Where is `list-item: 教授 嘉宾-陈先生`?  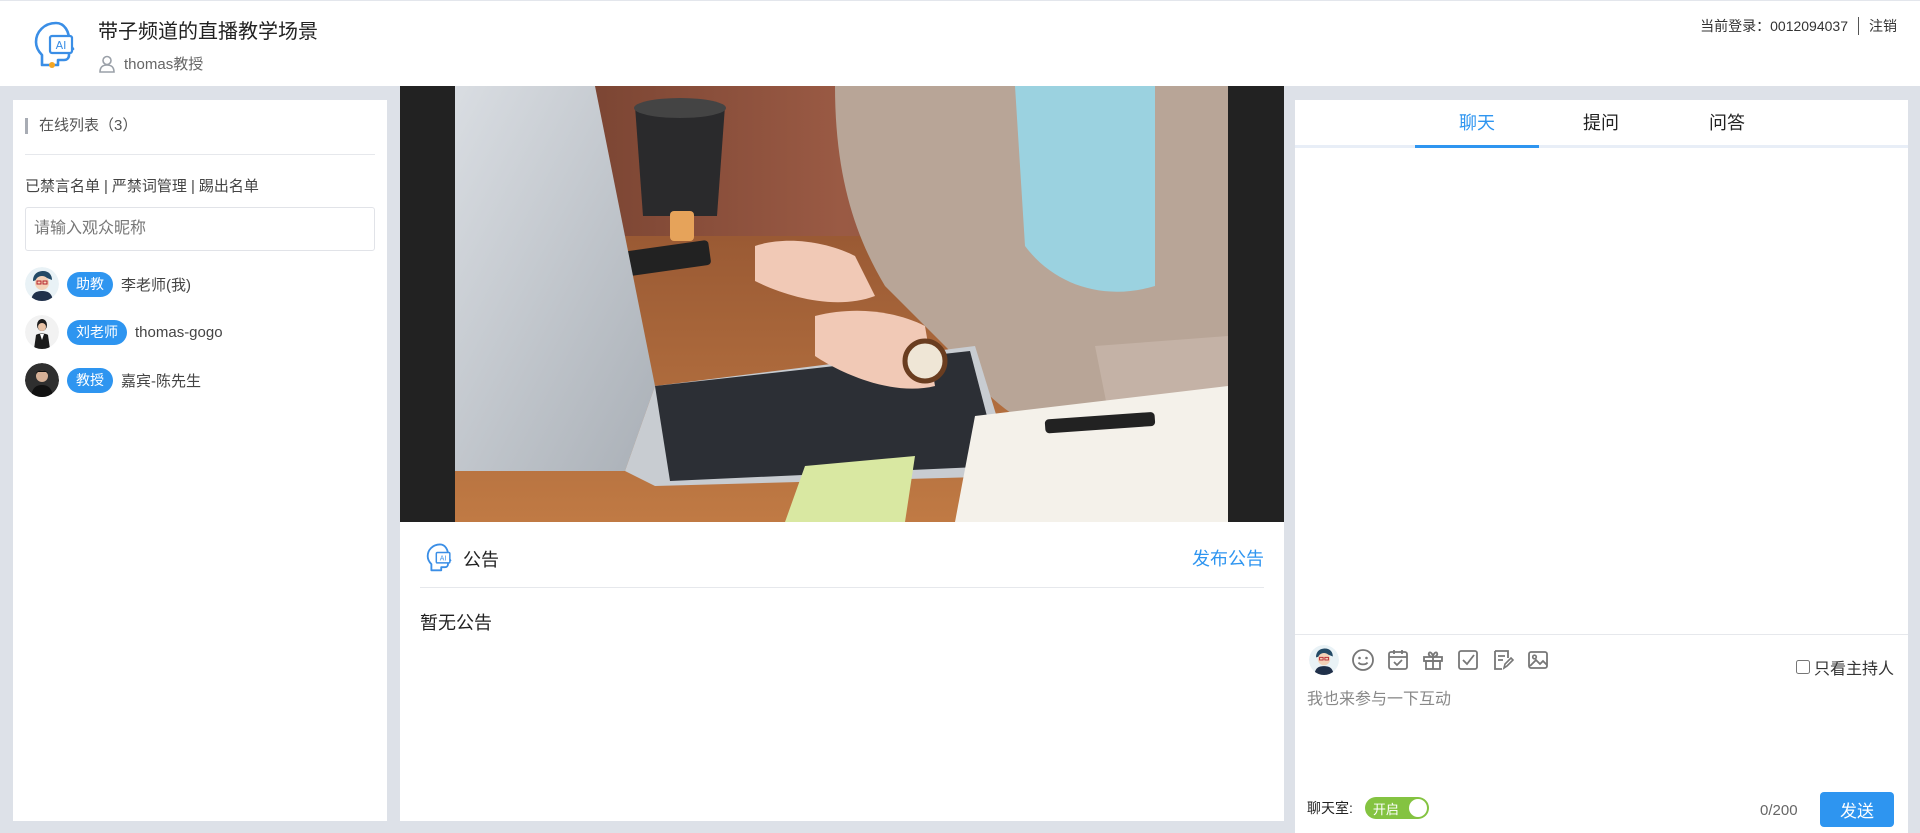
list-item: 教授 嘉宾-陈先生 is located at coordinates (200, 380).